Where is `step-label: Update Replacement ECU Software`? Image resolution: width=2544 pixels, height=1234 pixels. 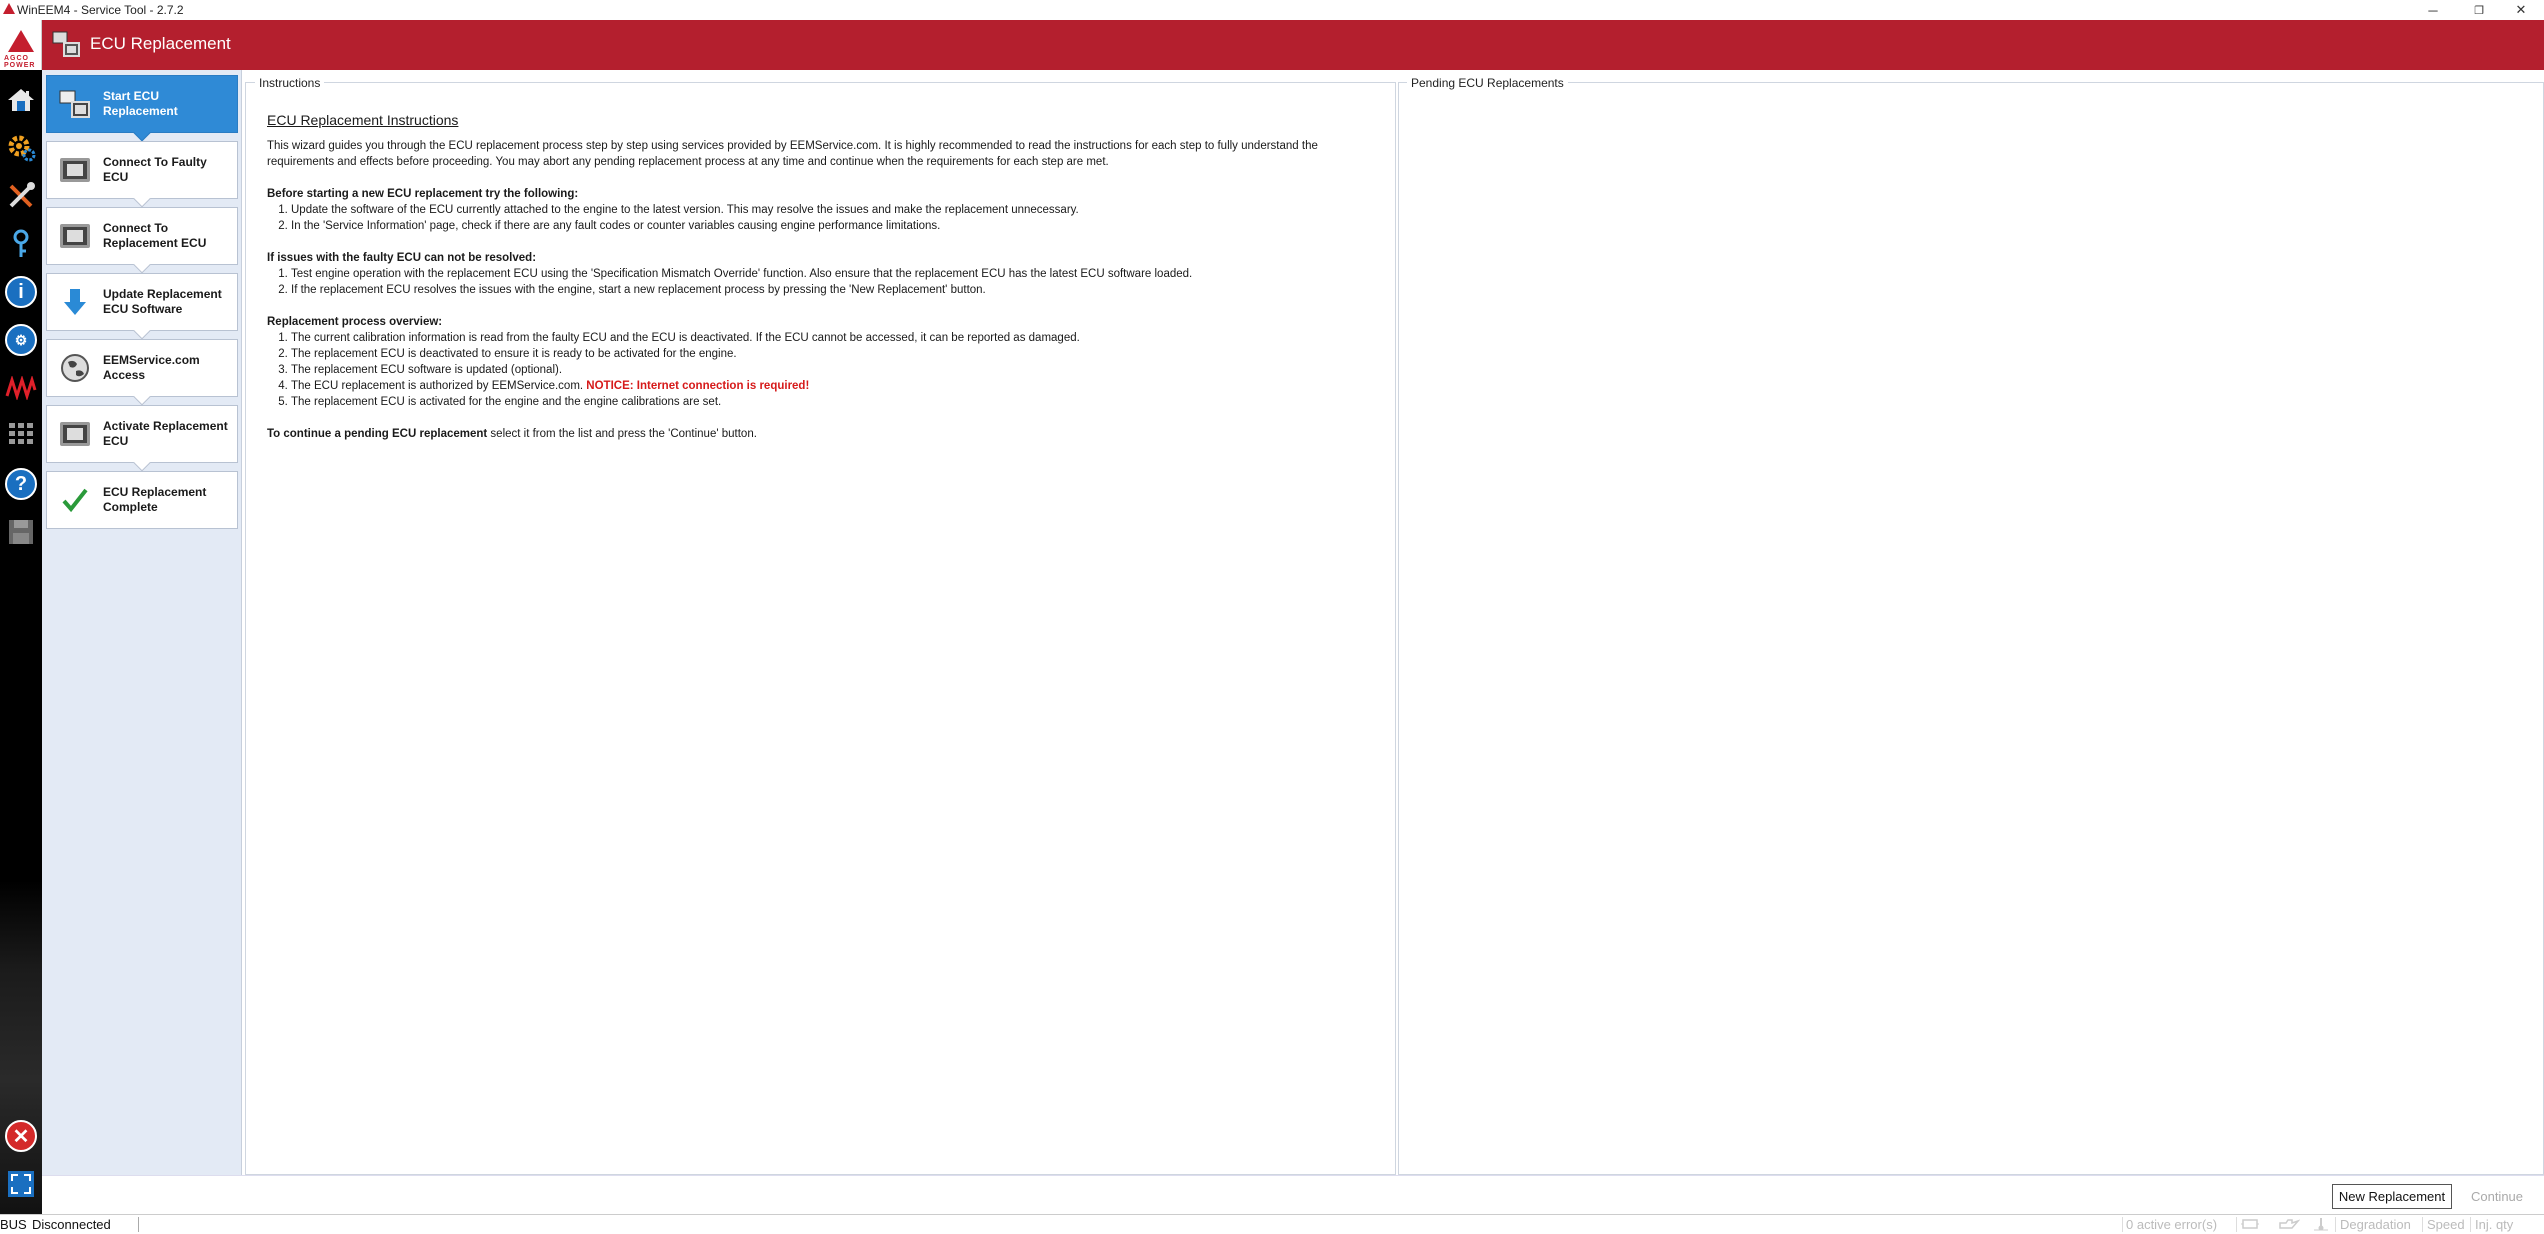 step-label: Update Replacement ECU Software is located at coordinates (162, 301).